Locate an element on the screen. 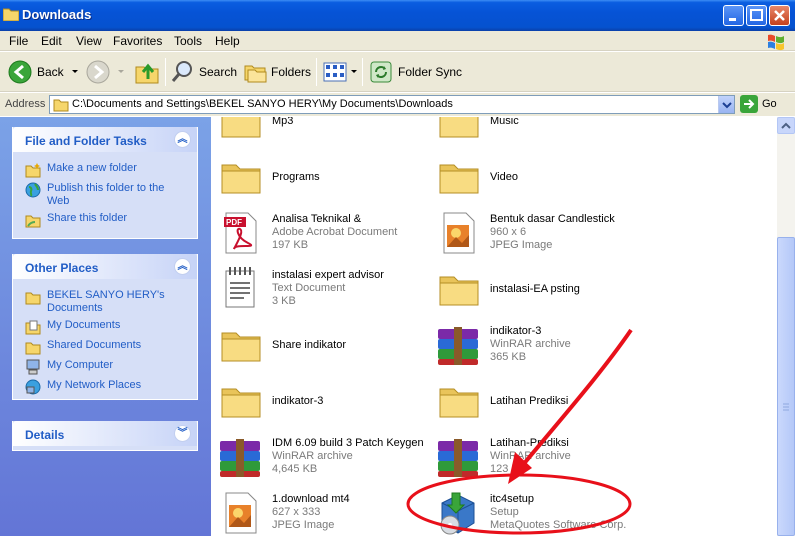  up-folder-button is located at coordinates (147, 72).